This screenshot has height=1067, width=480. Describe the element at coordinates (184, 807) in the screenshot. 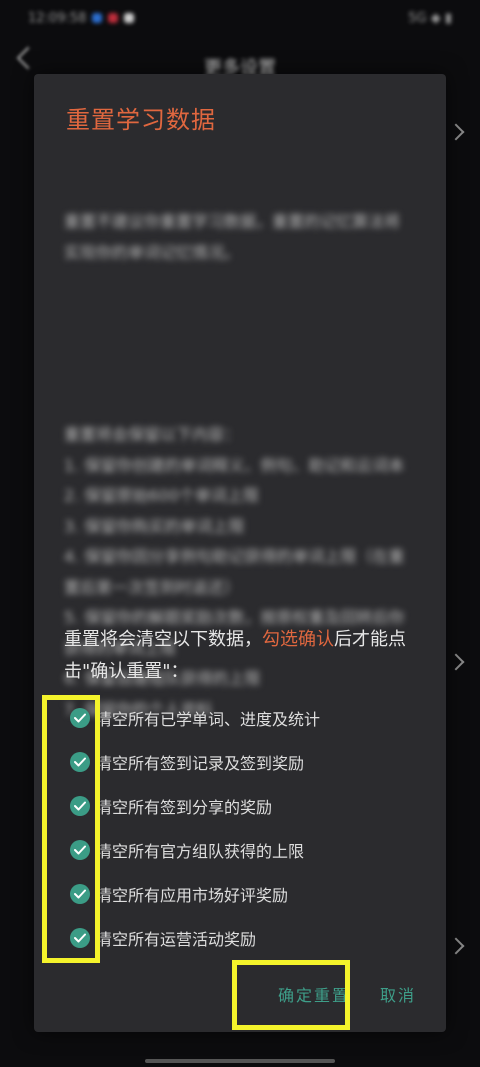

I see `checklist-label: 清空所有签到分享的奖励` at that location.